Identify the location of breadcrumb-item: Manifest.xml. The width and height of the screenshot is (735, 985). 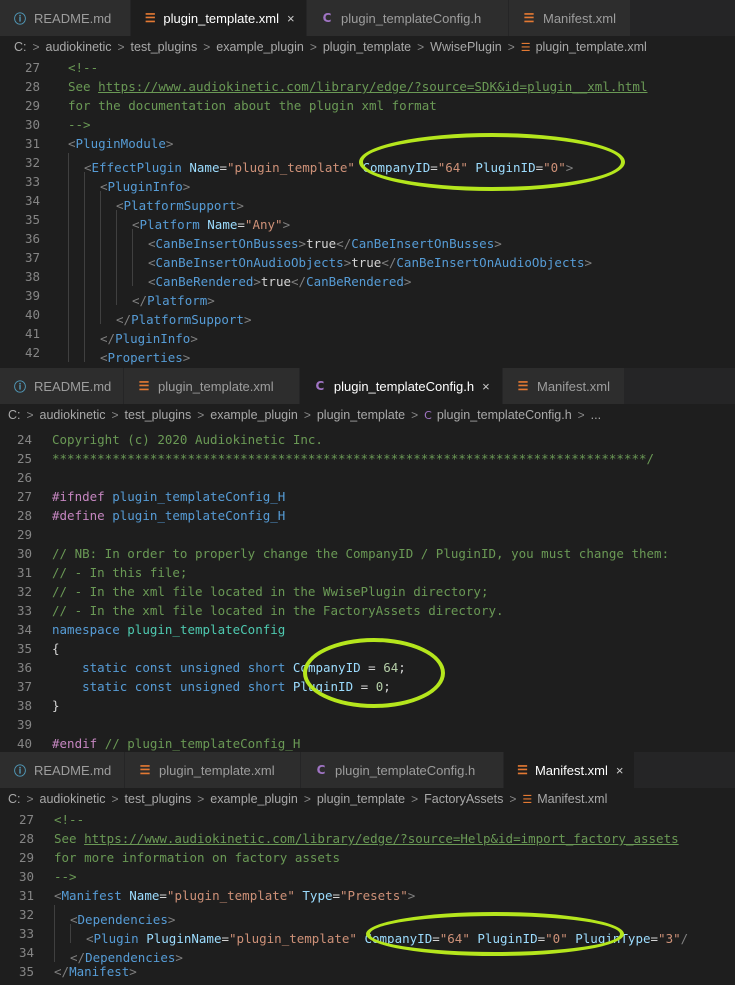
(572, 799).